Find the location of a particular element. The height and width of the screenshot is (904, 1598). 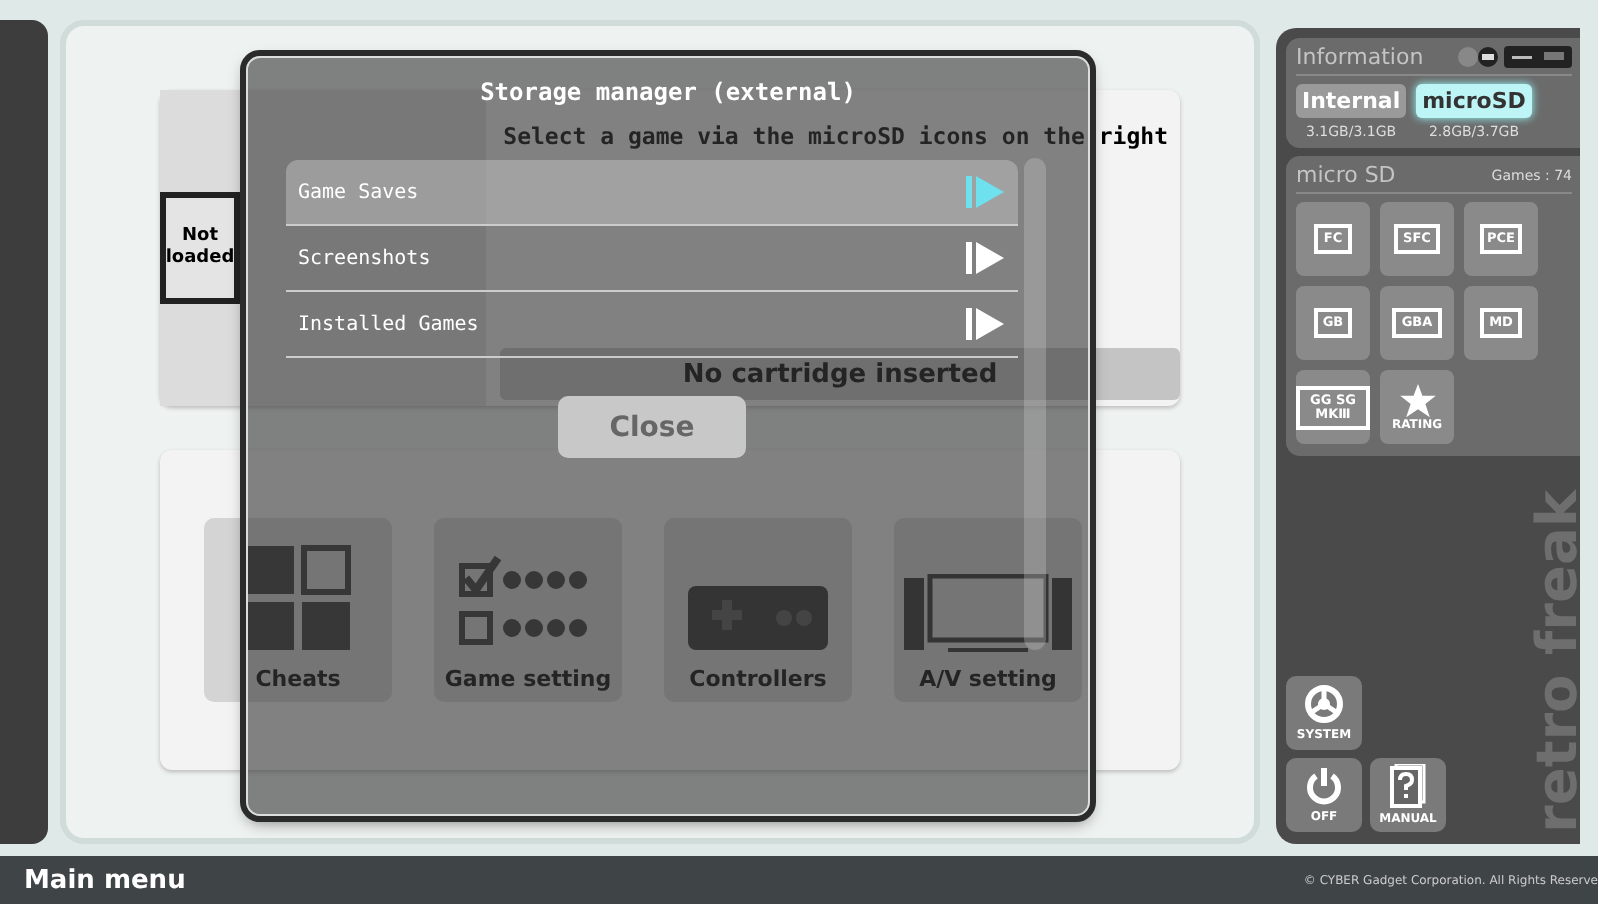

gamepad-icon is located at coordinates (758, 620).